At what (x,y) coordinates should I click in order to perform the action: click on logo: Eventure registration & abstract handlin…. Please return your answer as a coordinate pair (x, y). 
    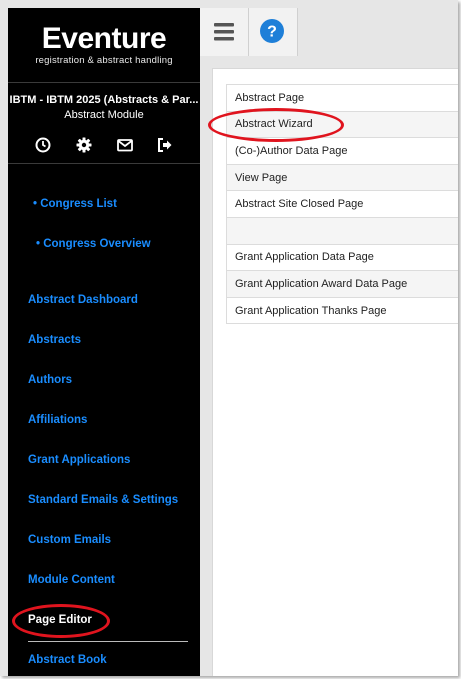
    Looking at the image, I should click on (104, 44).